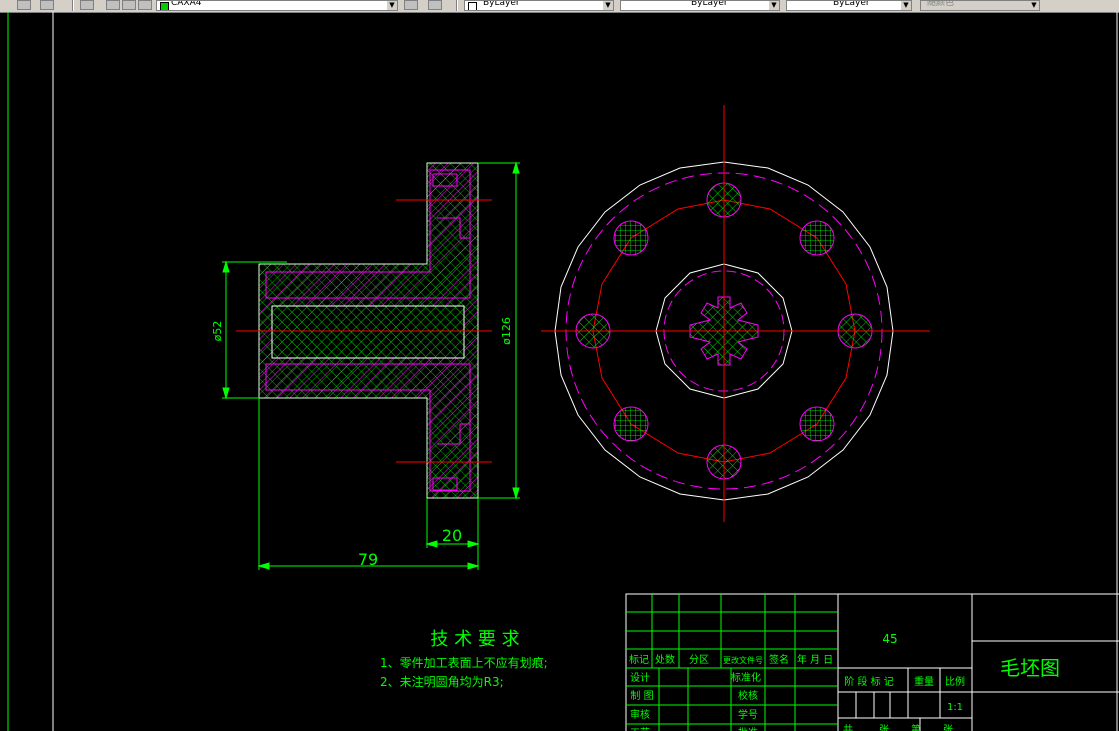 The image size is (1119, 731). Describe the element at coordinates (665, 659) in the screenshot. I see `tb-chushu: 处数` at that location.